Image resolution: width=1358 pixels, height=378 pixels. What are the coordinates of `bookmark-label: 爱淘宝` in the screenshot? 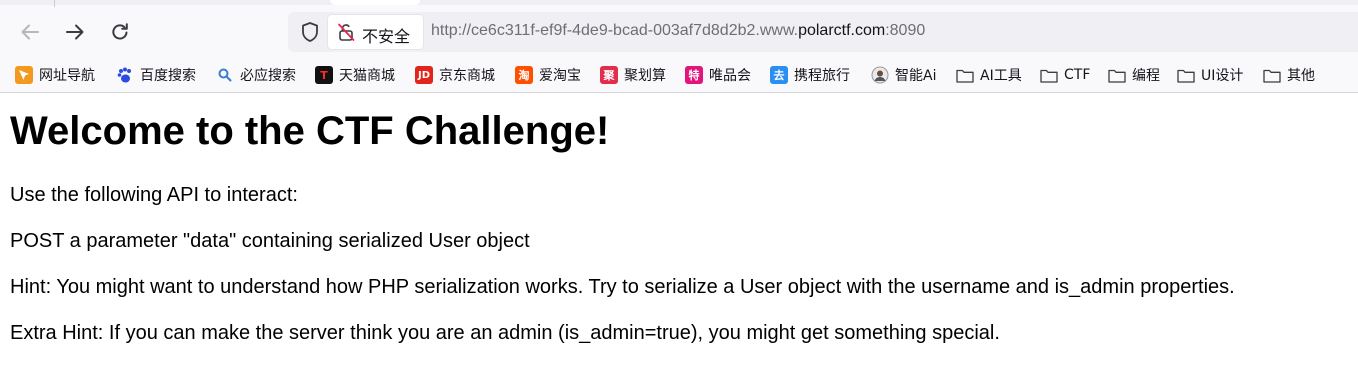 It's located at (560, 76).